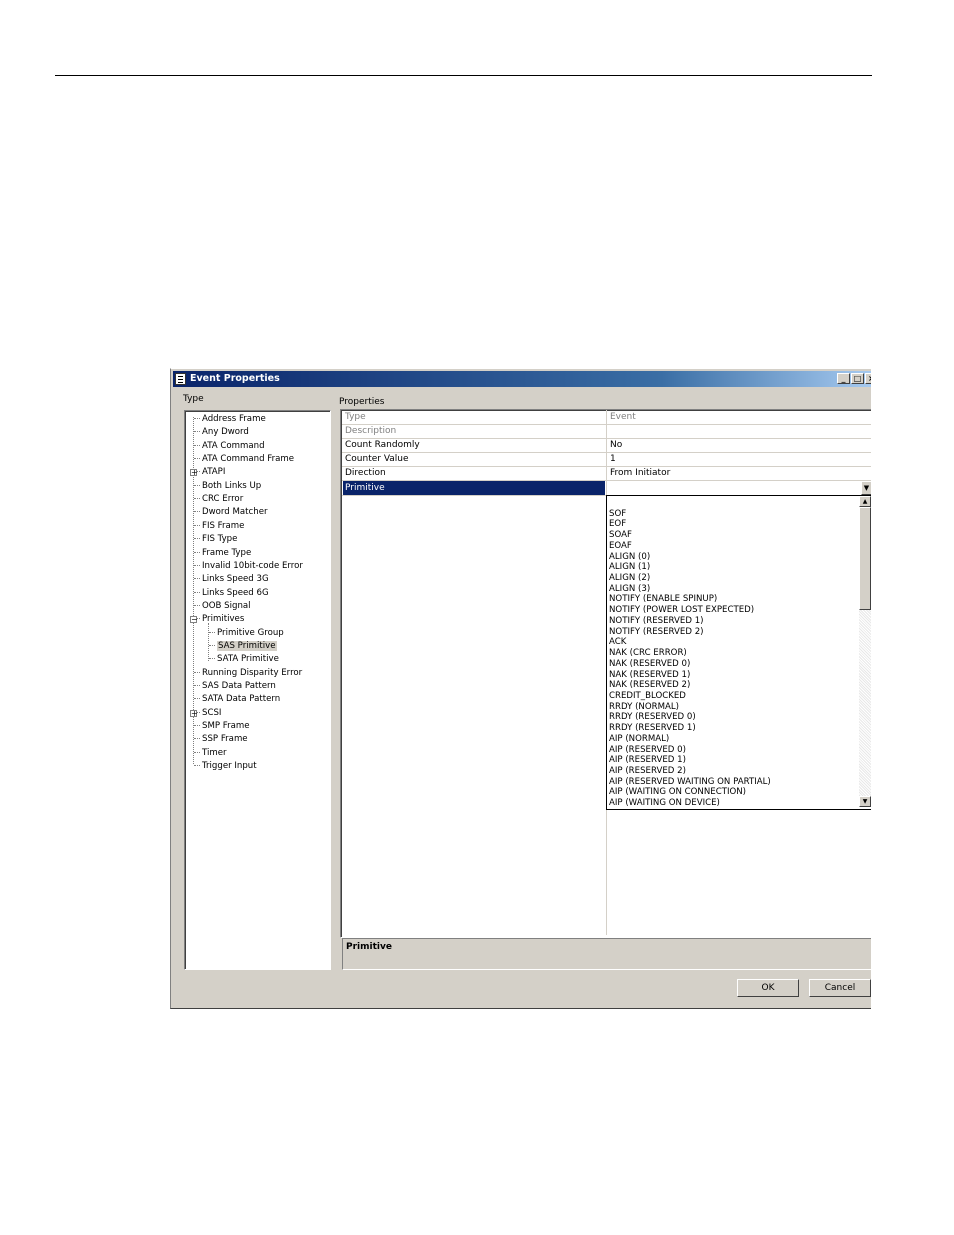  What do you see at coordinates (226, 605) in the screenshot?
I see `tree-item-label: OOB Signal` at bounding box center [226, 605].